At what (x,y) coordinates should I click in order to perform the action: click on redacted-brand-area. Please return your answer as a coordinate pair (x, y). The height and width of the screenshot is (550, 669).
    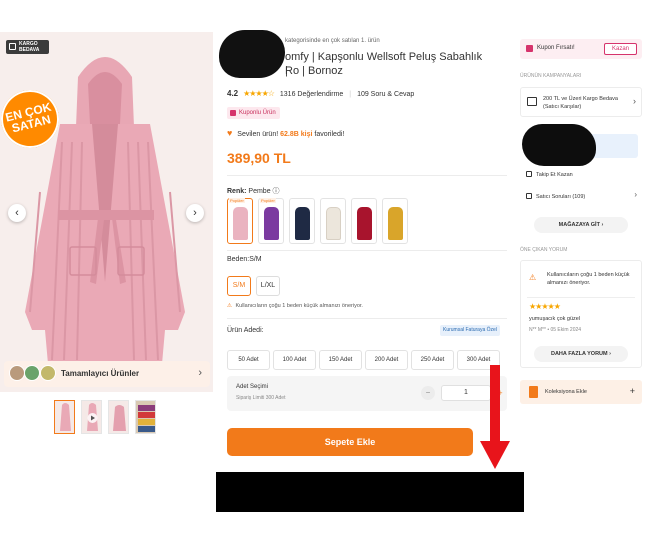
    Looking at the image, I should click on (252, 54).